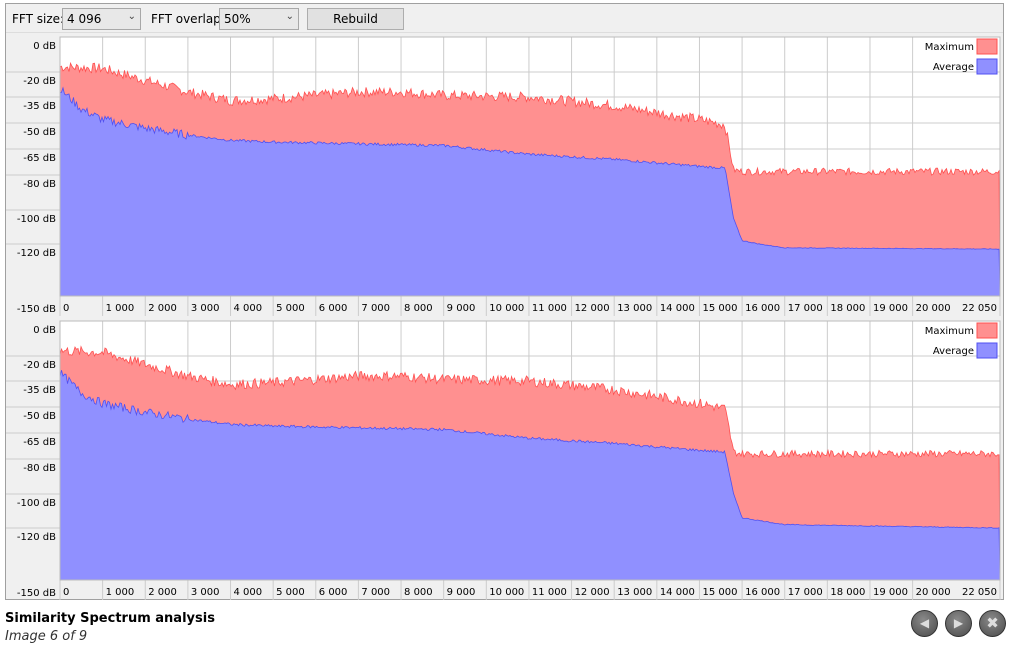 The width and height of the screenshot is (1009, 654). I want to click on rebuild-button: Rebuild, so click(355, 19).